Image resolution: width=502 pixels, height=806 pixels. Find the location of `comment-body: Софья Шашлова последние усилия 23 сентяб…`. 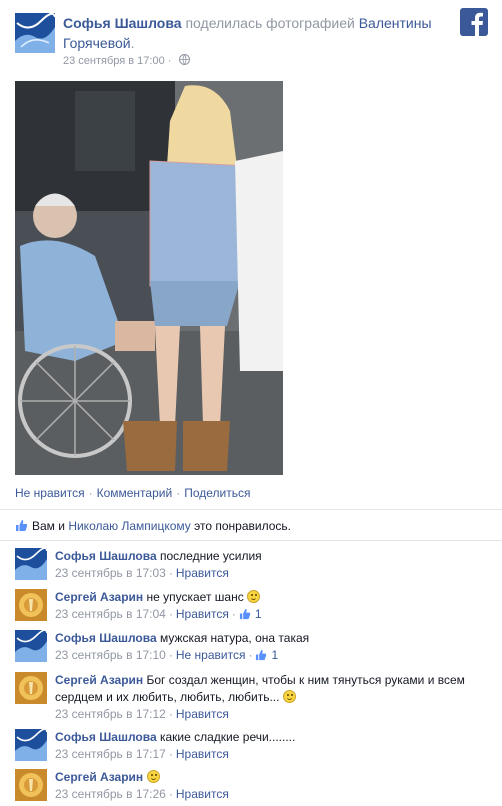

comment-body: Софья Шашлова последние усилия 23 сентяб… is located at coordinates (271, 565).